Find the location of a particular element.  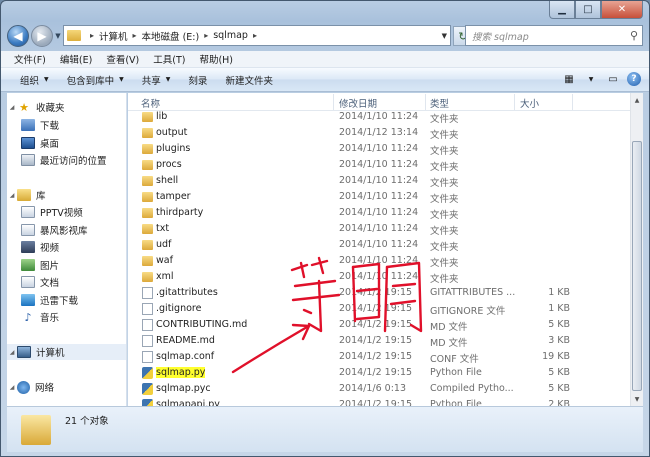

recent-pages-dropdown: ▼ is located at coordinates (58, 36).